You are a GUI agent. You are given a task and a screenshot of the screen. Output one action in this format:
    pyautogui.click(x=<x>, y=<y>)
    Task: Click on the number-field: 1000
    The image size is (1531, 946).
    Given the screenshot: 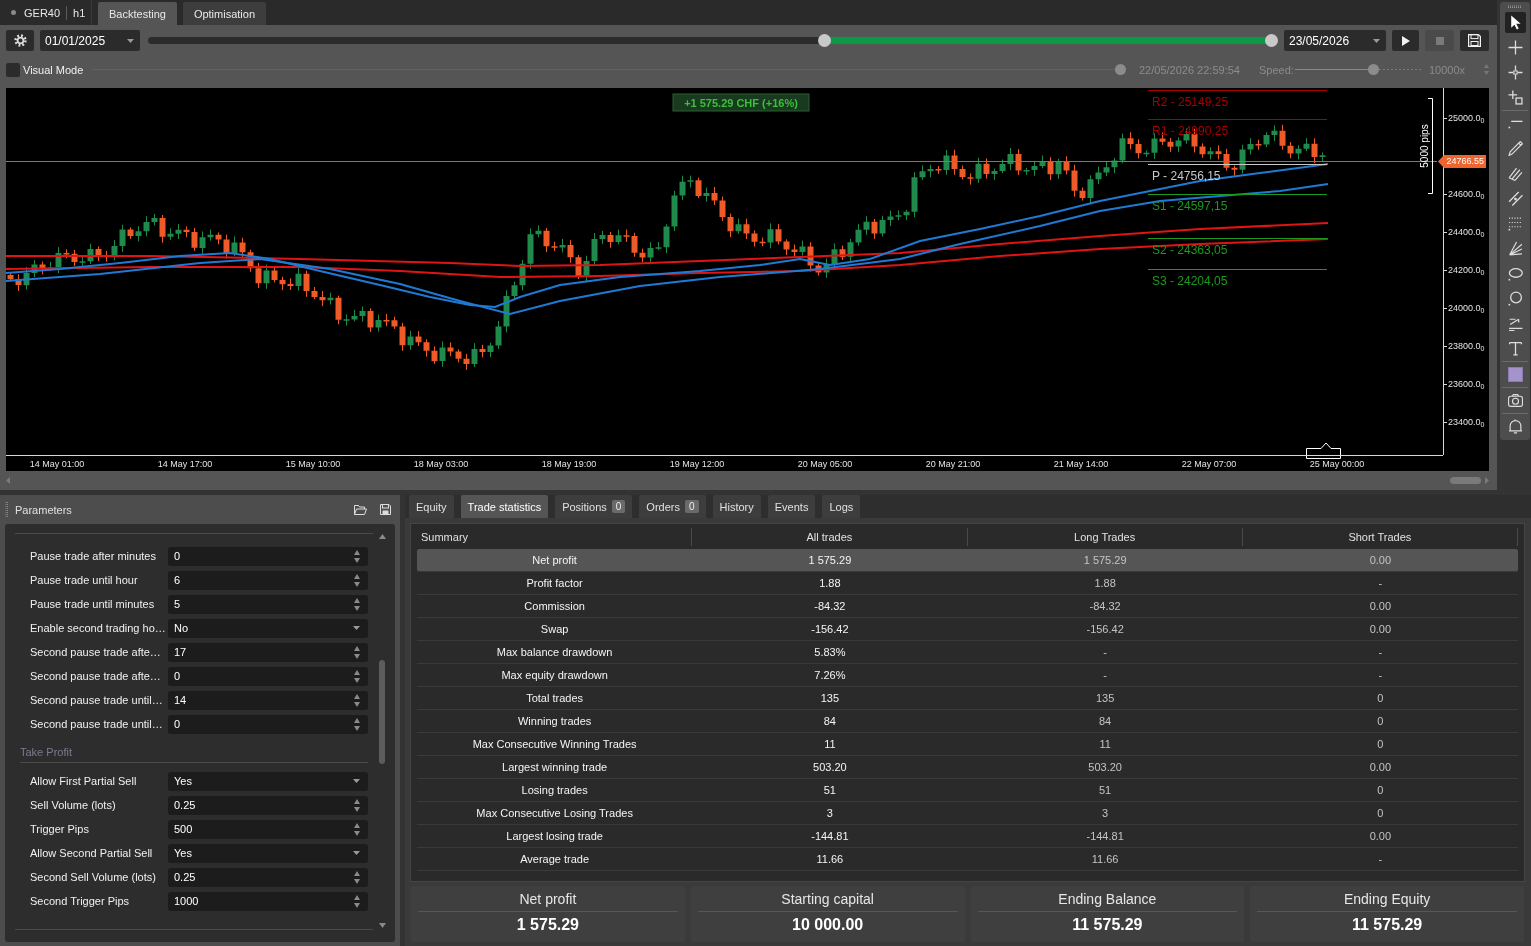 What is the action you would take?
    pyautogui.click(x=268, y=901)
    